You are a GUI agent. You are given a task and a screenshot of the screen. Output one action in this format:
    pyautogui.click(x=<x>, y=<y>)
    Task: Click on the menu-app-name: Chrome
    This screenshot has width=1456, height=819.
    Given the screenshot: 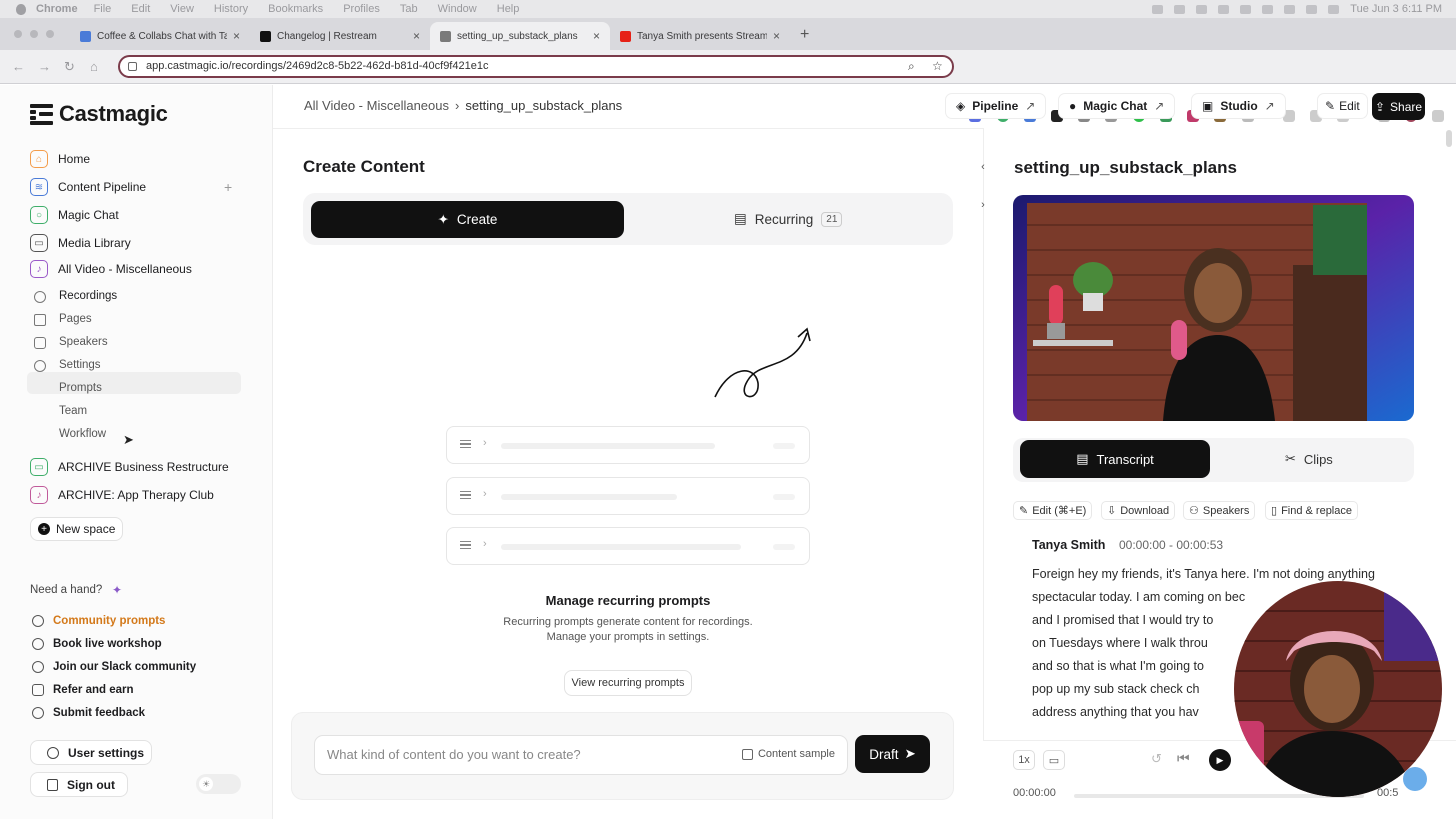 What is the action you would take?
    pyautogui.click(x=57, y=9)
    